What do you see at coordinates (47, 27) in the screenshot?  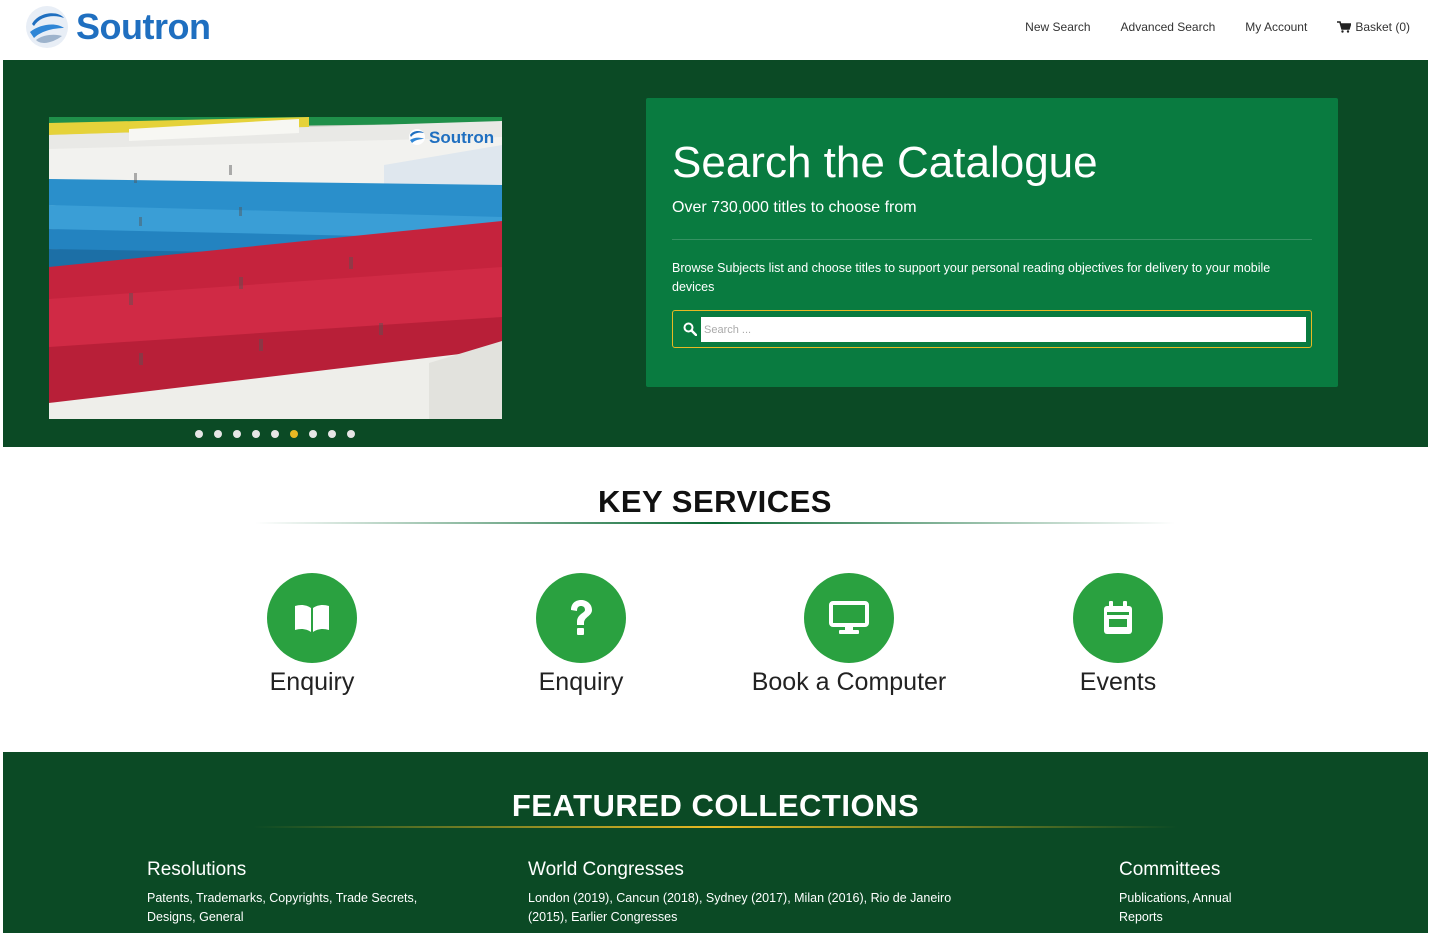 I see `soutron-logo-icon` at bounding box center [47, 27].